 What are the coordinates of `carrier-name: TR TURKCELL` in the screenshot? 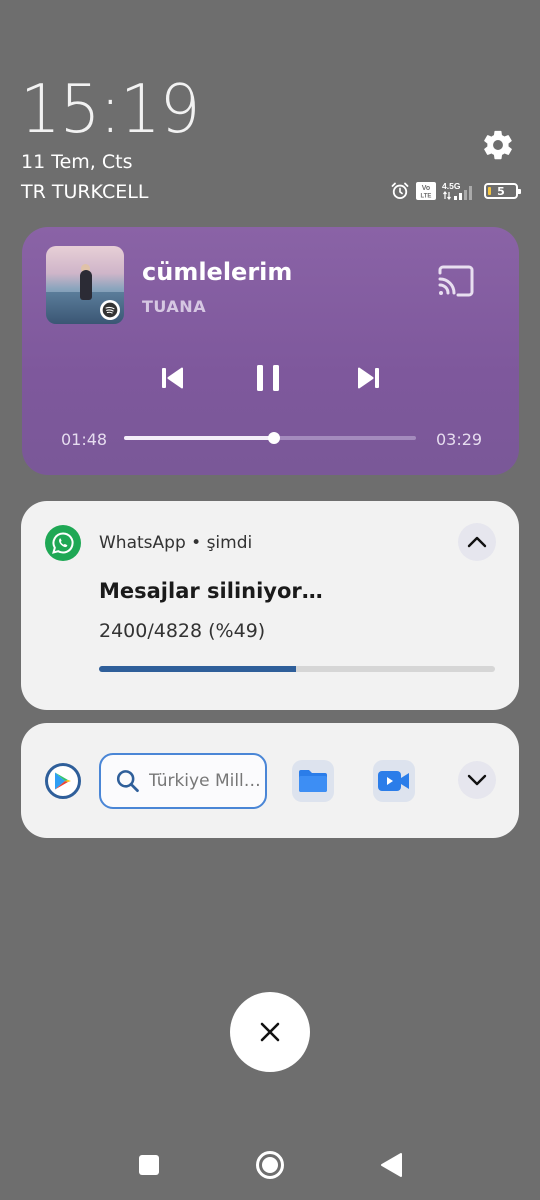 It's located at (85, 192).